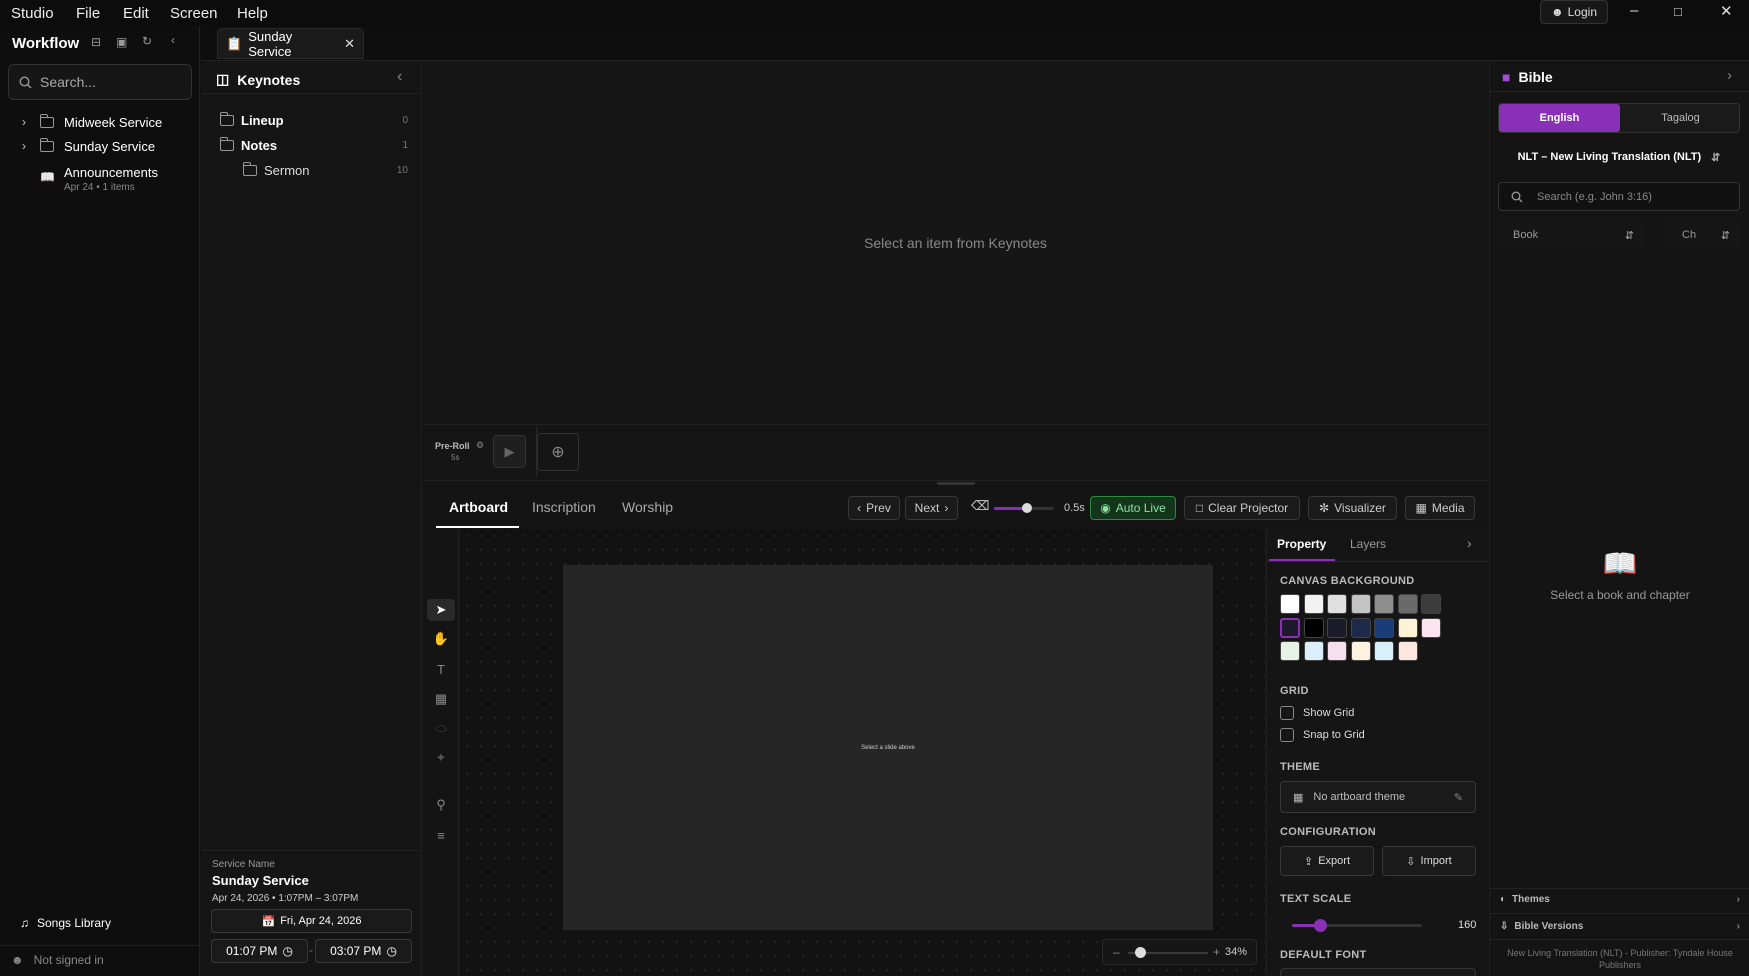 The height and width of the screenshot is (976, 1749). I want to click on songs-library-link: ♫ Songs Library, so click(65, 923).